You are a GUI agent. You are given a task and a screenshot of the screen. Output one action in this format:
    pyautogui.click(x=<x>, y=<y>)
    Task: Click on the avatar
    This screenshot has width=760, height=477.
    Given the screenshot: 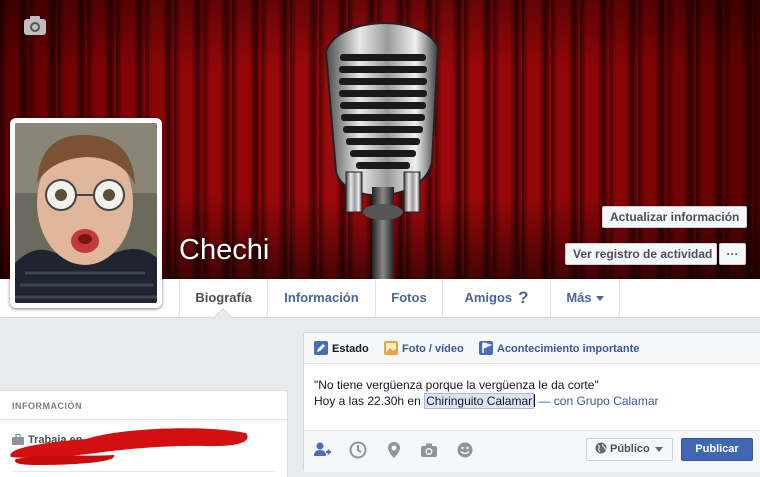 What is the action you would take?
    pyautogui.click(x=86, y=213)
    